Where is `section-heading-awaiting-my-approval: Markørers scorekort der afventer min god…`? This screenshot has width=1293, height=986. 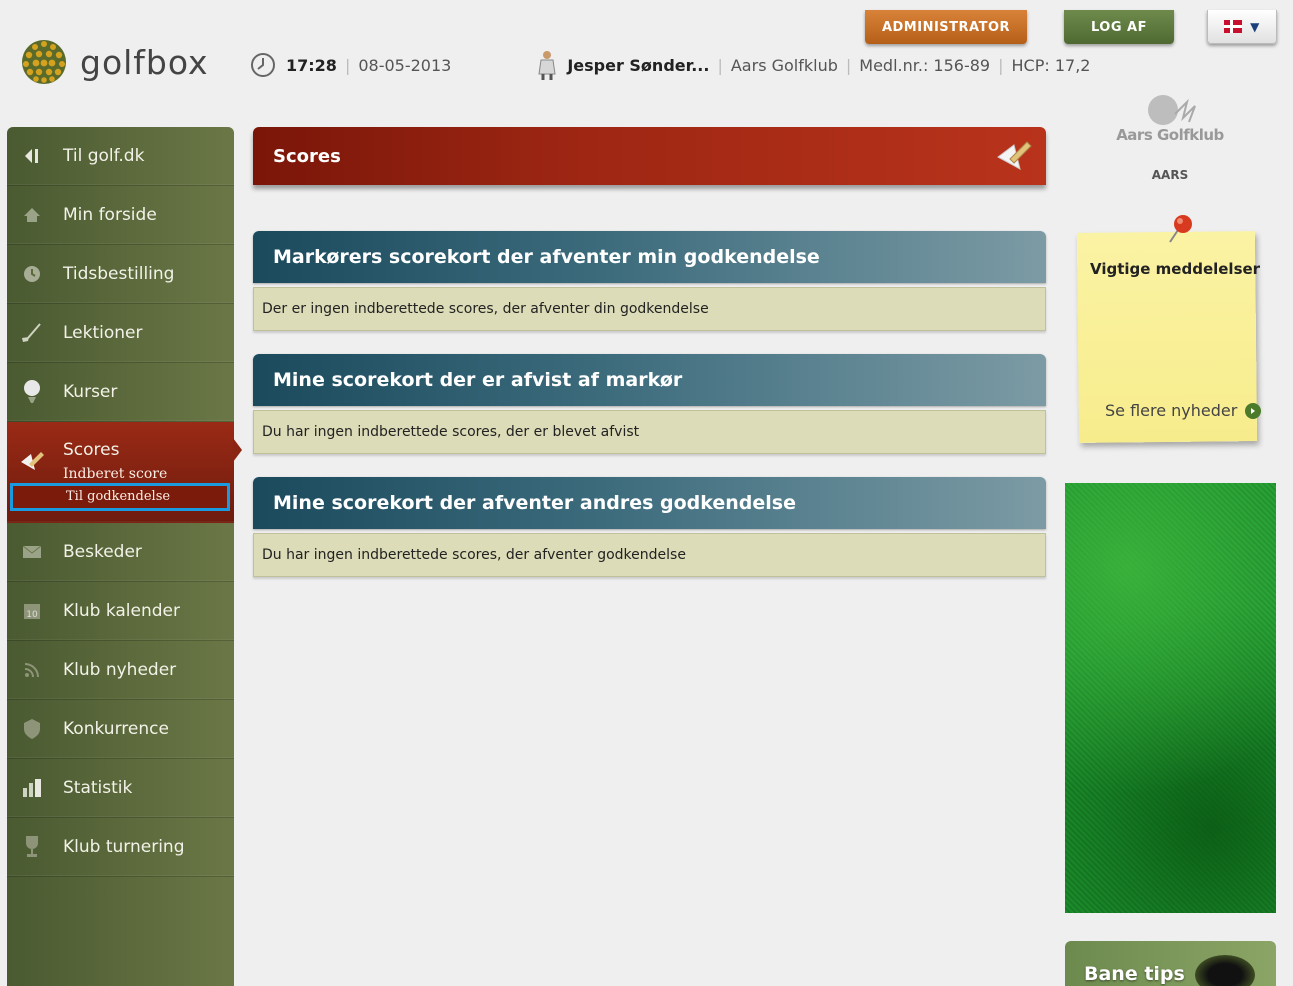 section-heading-awaiting-my-approval: Markørers scorekort der afventer min god… is located at coordinates (649, 257).